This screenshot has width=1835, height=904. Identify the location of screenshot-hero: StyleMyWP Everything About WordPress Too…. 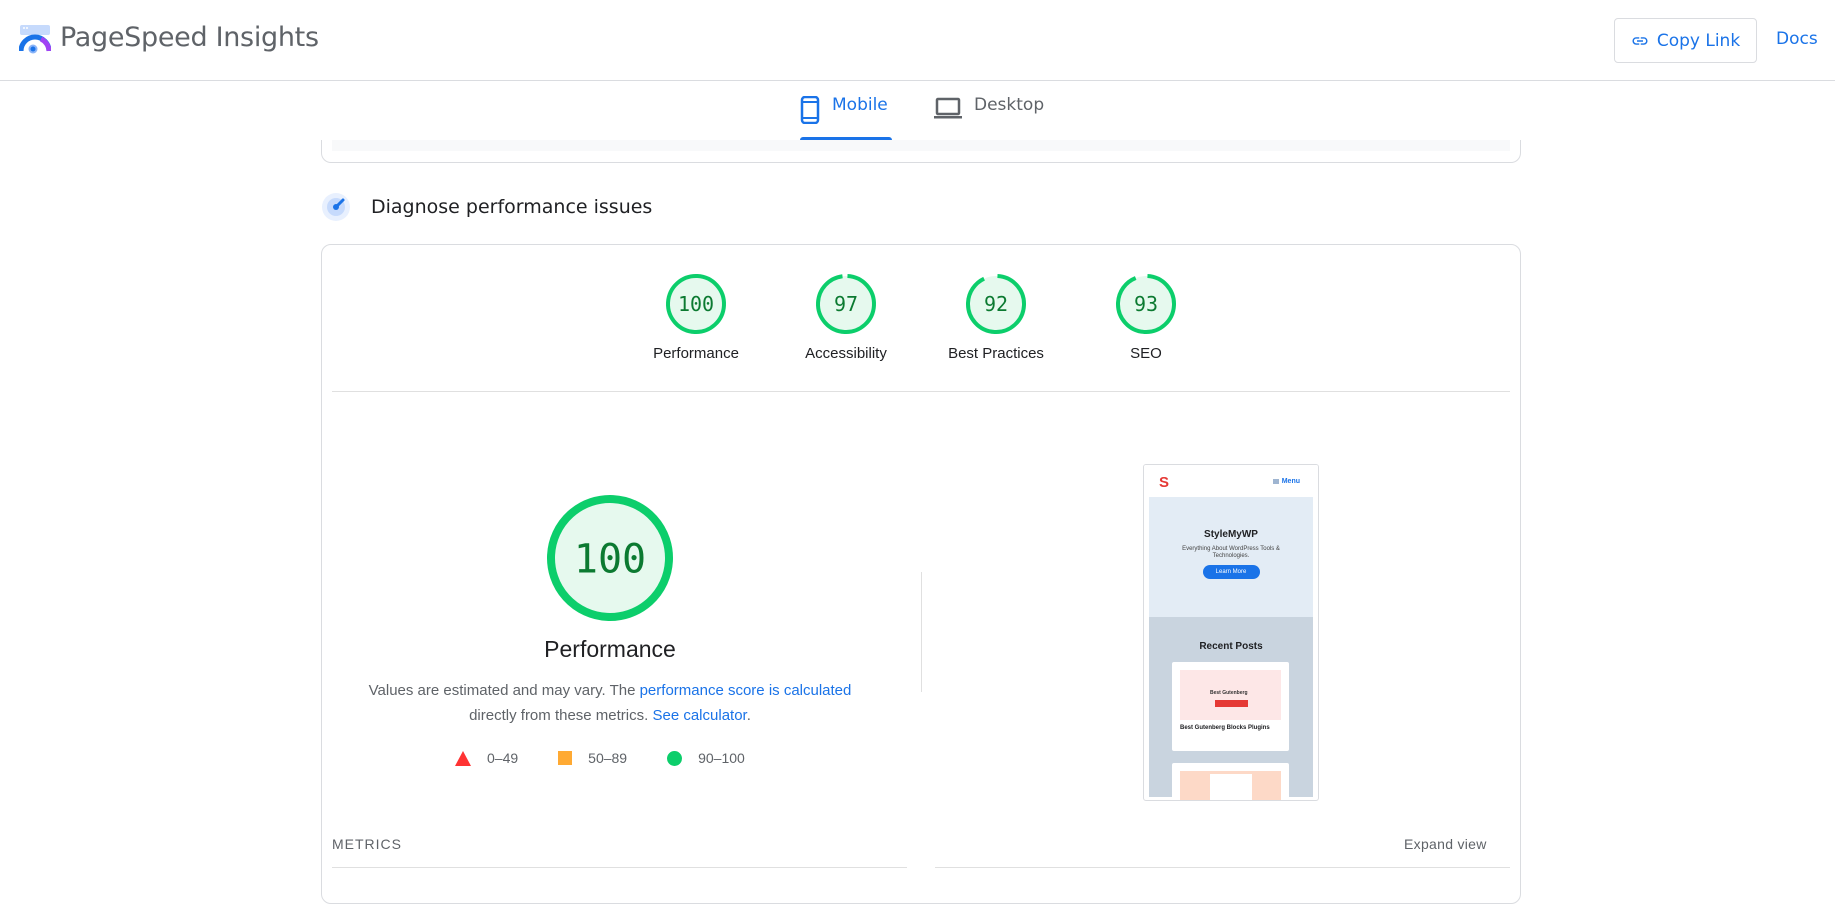
(1231, 557).